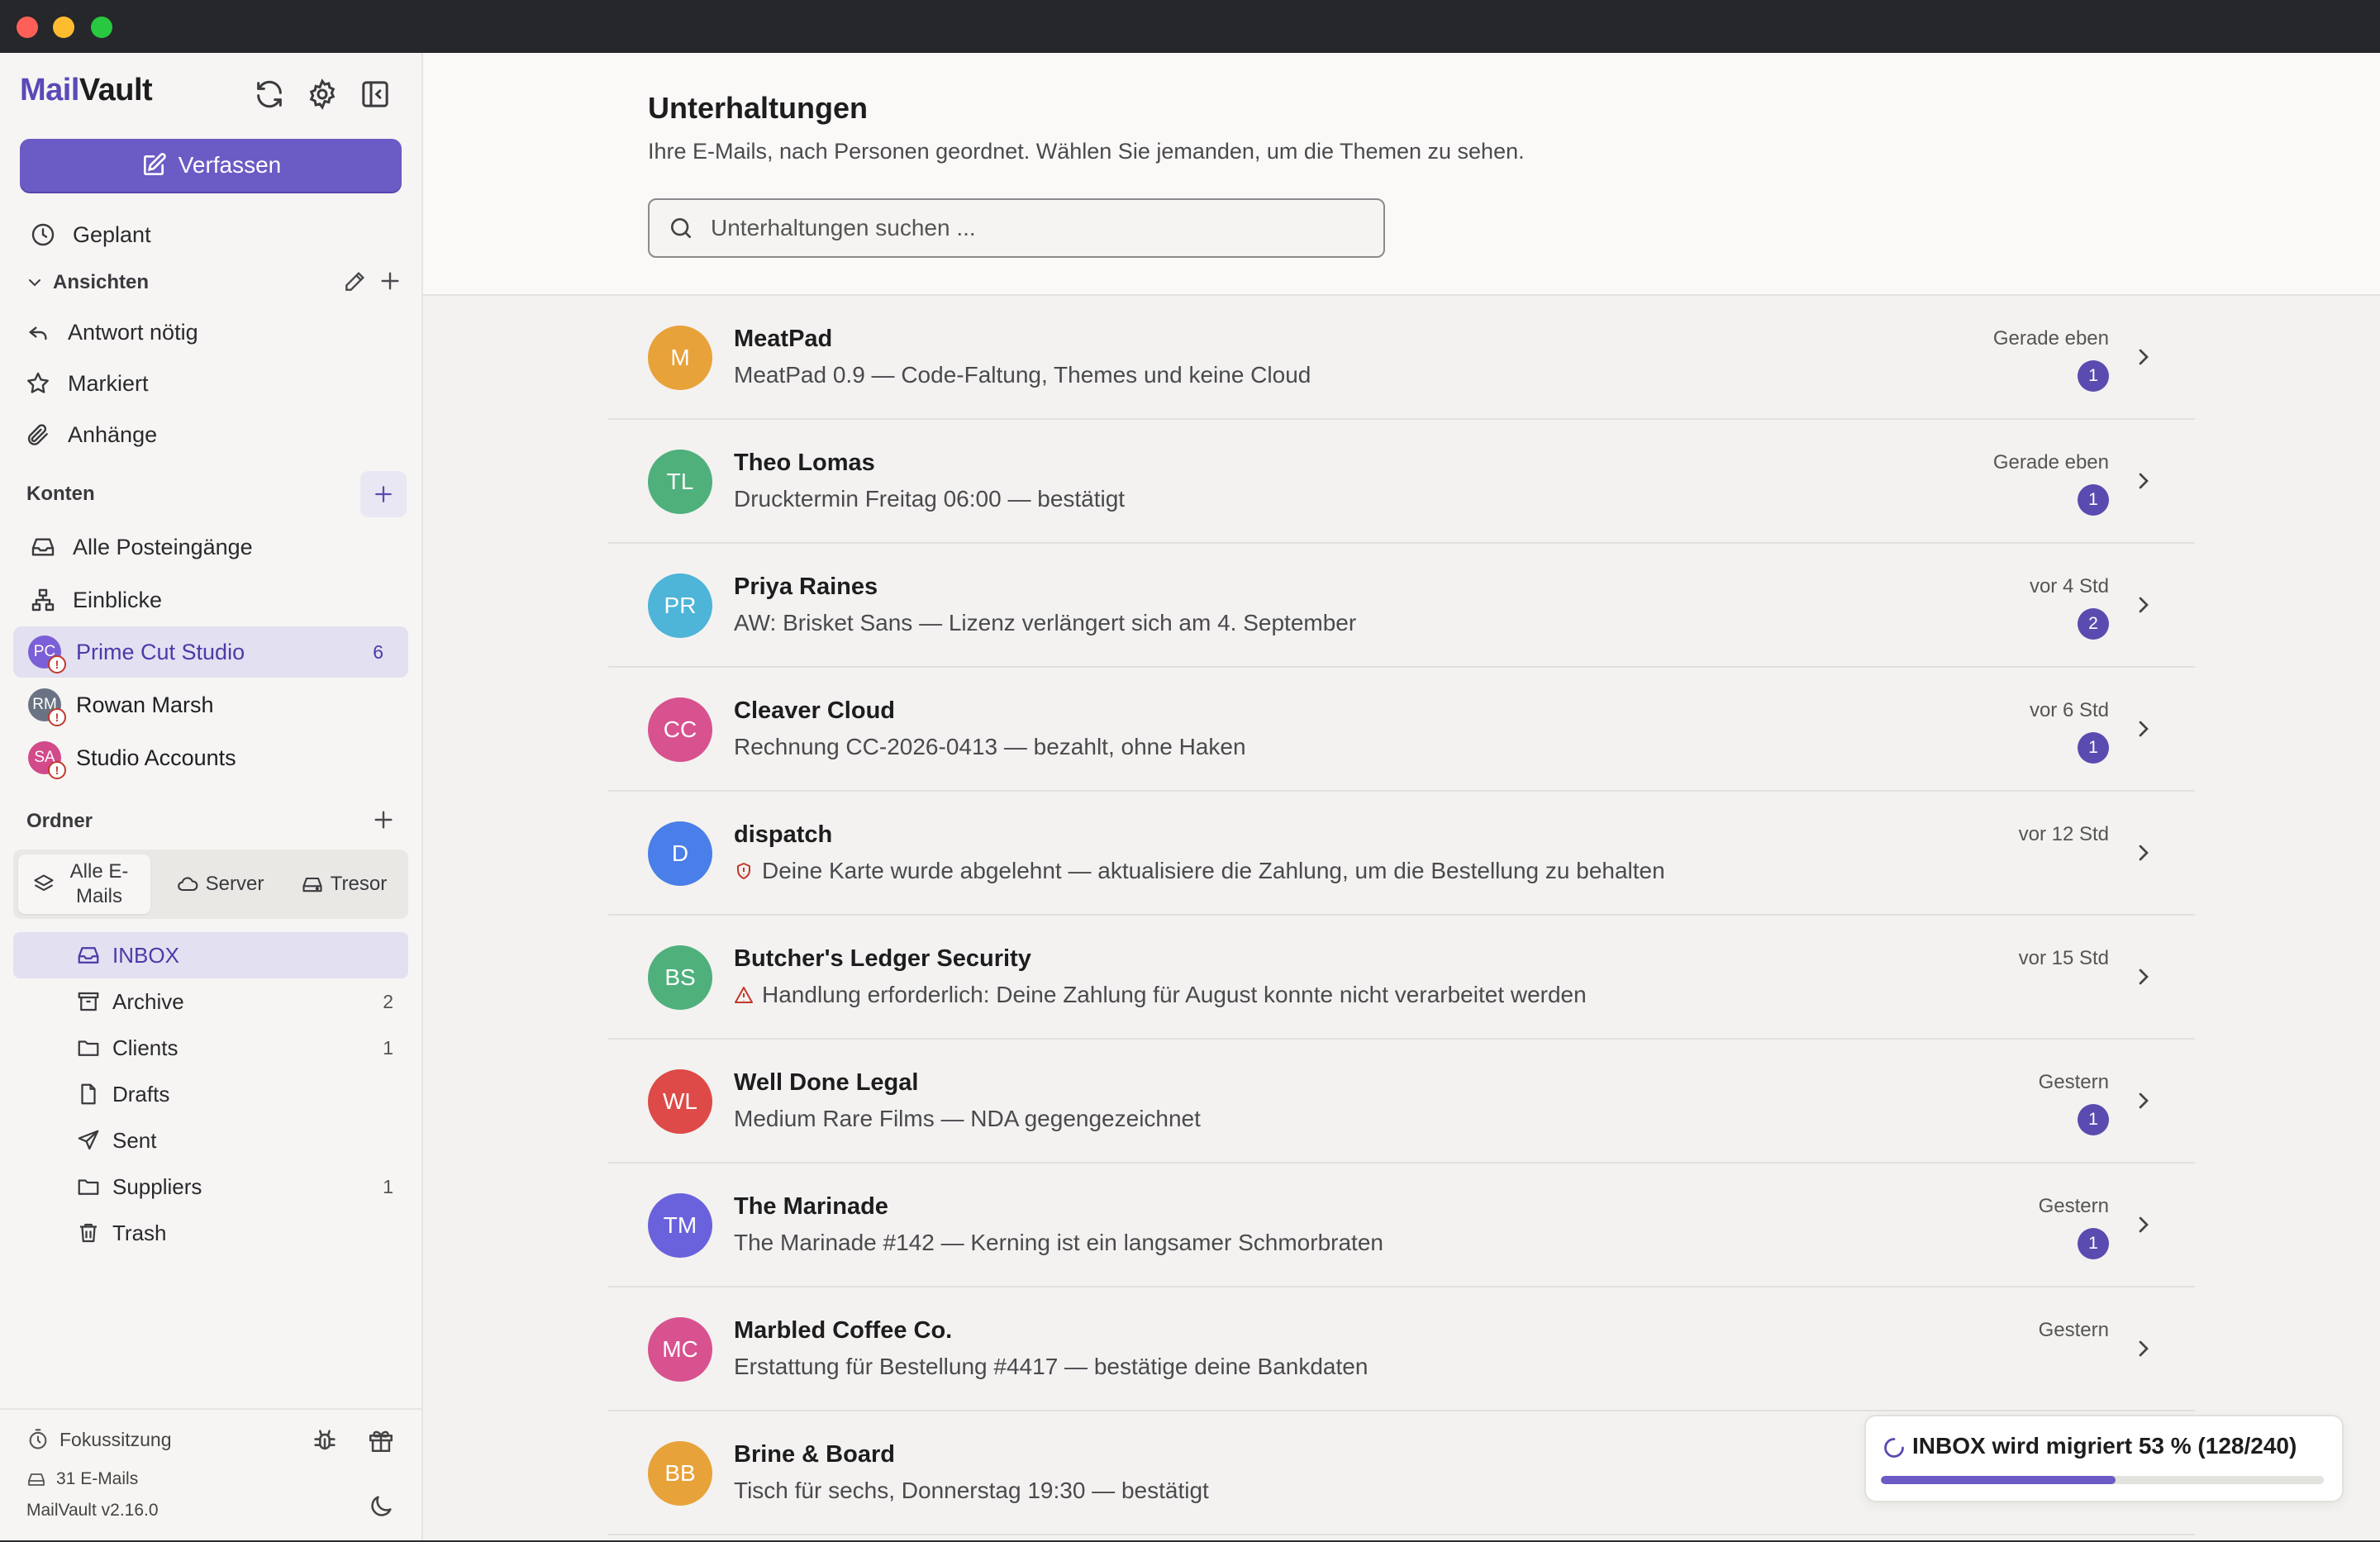 The width and height of the screenshot is (2380, 1542). I want to click on contact-name: Theo Lomas, so click(804, 463).